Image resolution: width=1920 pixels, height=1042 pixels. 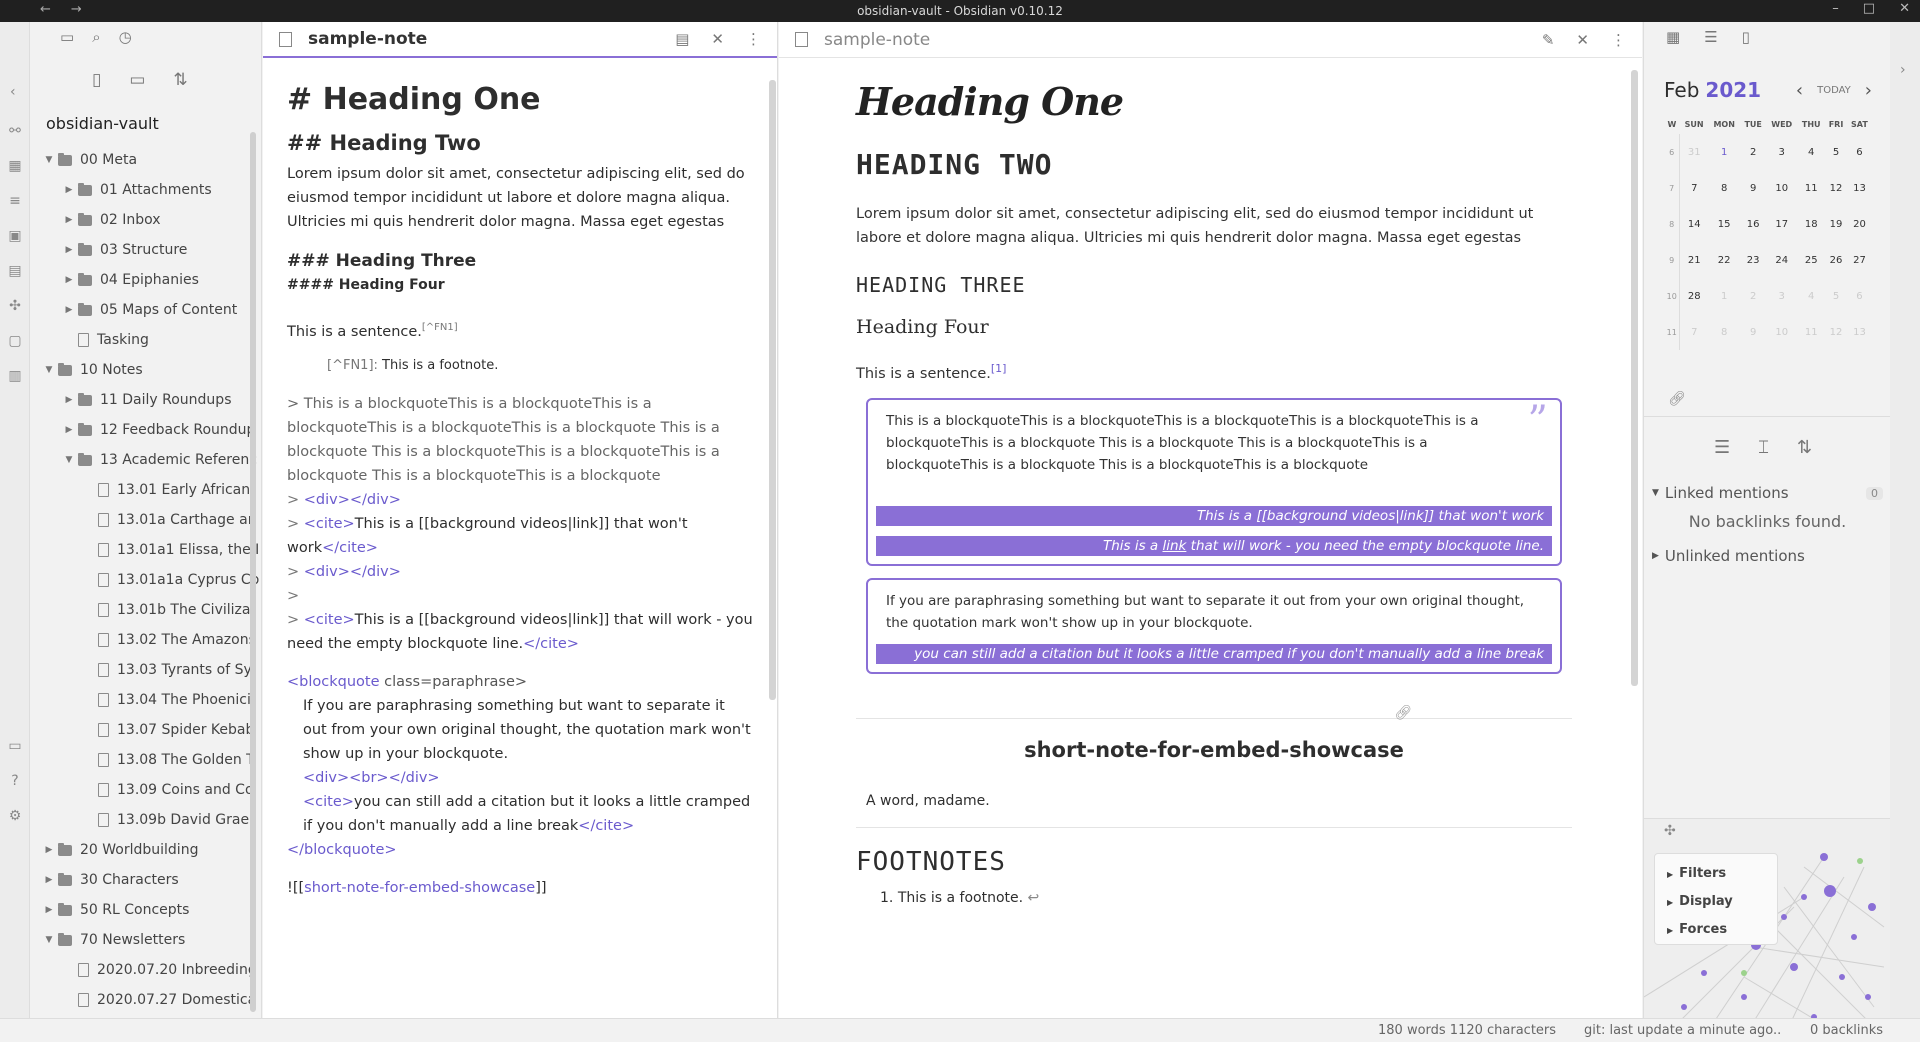 What do you see at coordinates (67, 39) in the screenshot?
I see `files-tab-icon: ▭` at bounding box center [67, 39].